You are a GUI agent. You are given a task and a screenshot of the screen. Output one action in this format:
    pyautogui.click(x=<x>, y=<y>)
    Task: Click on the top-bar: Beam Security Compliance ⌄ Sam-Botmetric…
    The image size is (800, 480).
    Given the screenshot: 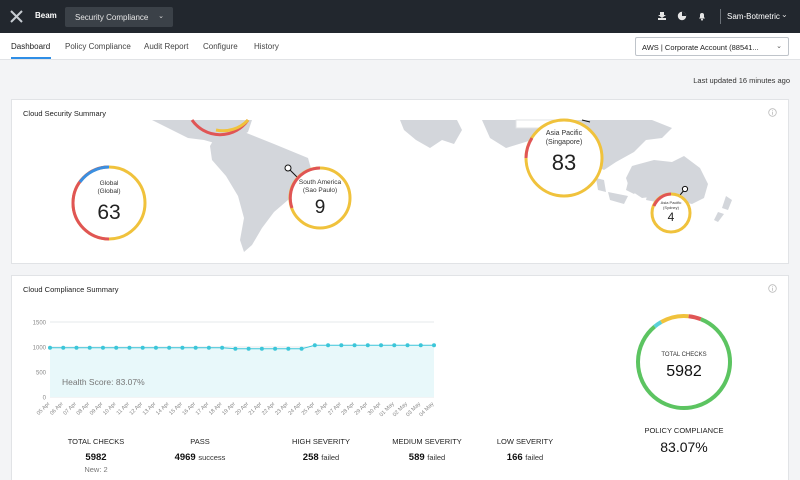 What is the action you would take?
    pyautogui.click(x=400, y=16)
    